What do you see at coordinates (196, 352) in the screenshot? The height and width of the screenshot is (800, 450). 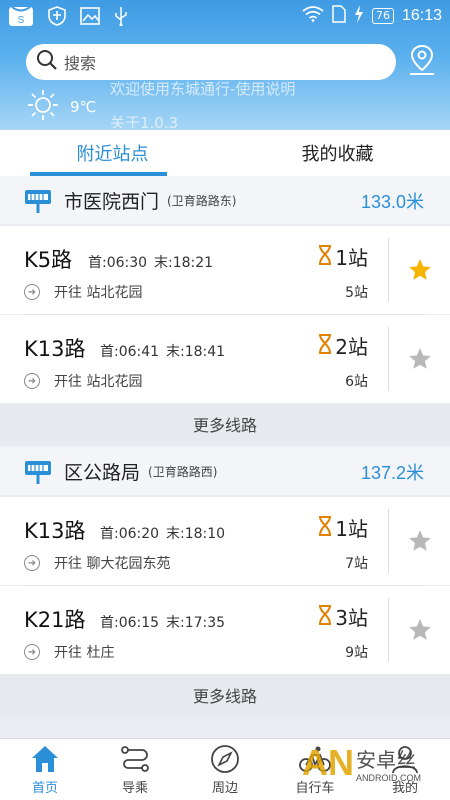 I see `last-bus-time: 末:18:41` at bounding box center [196, 352].